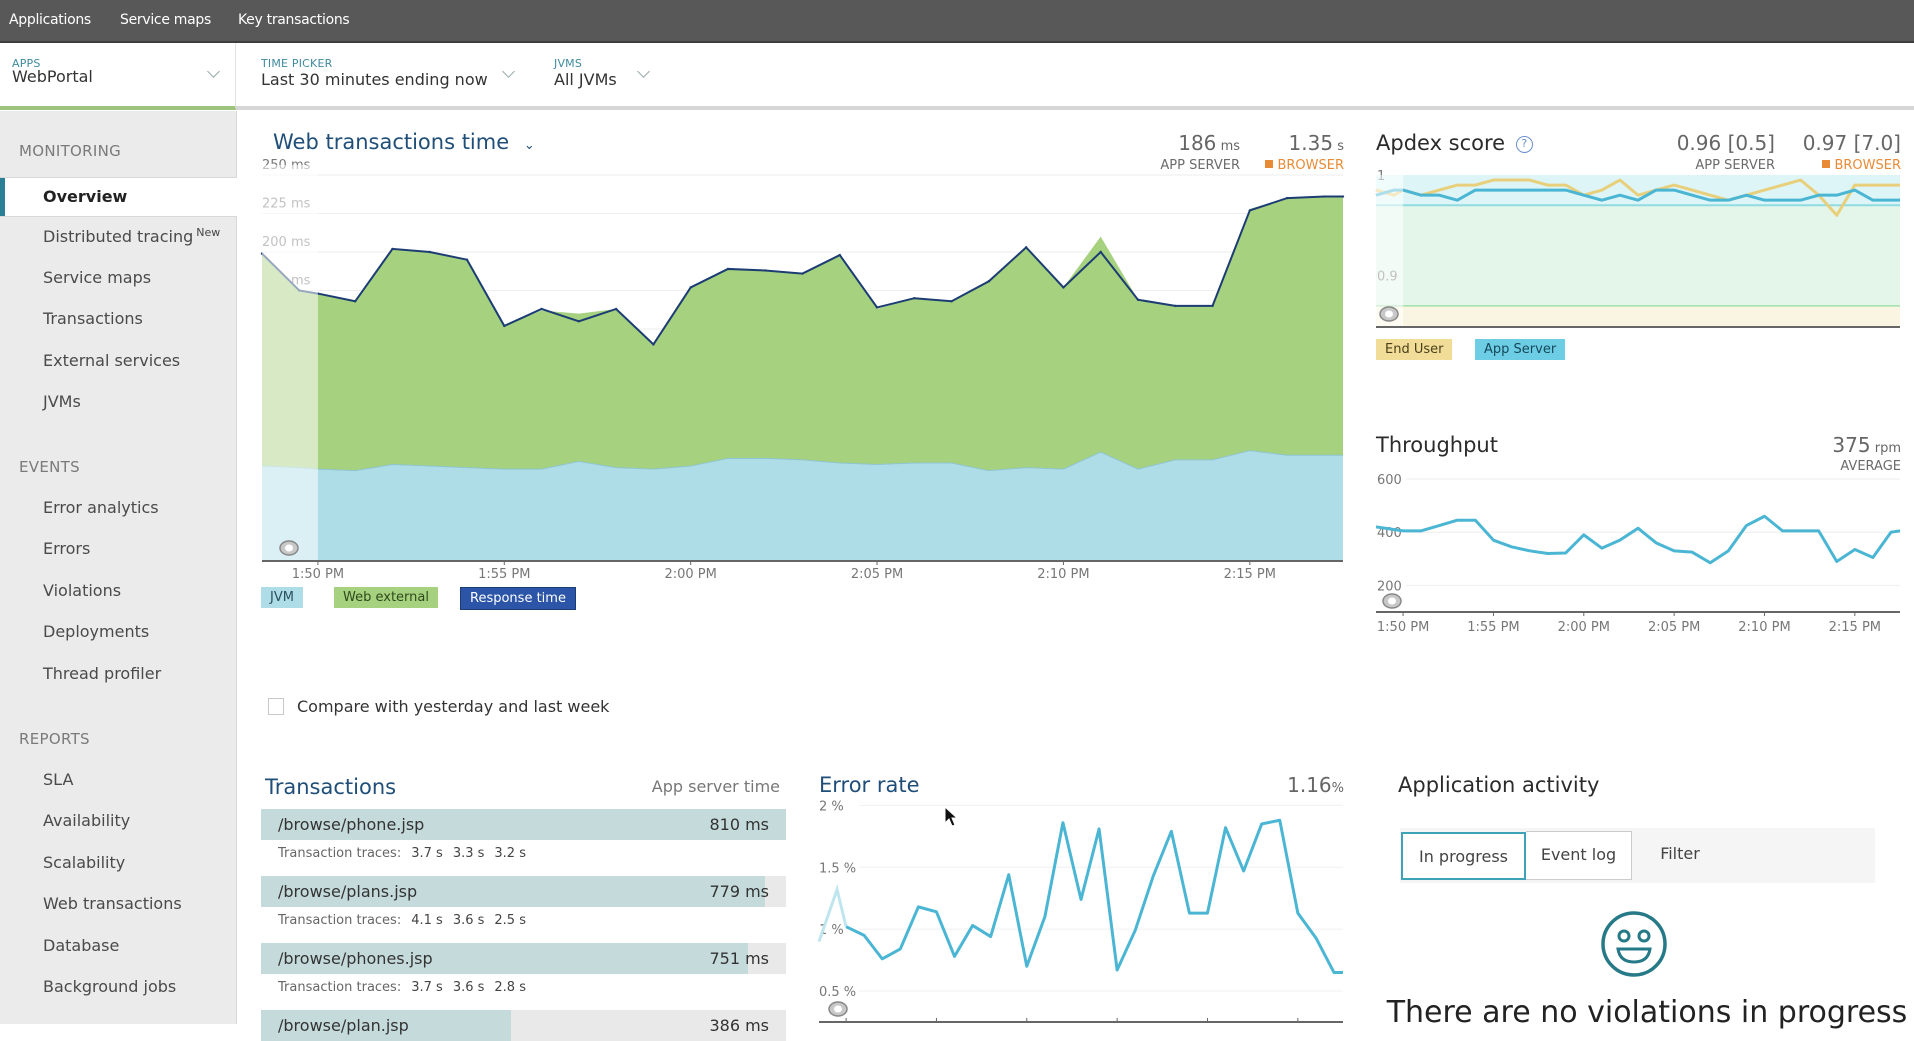  What do you see at coordinates (869, 785) in the screenshot?
I see `error-rate-title: Error rate` at bounding box center [869, 785].